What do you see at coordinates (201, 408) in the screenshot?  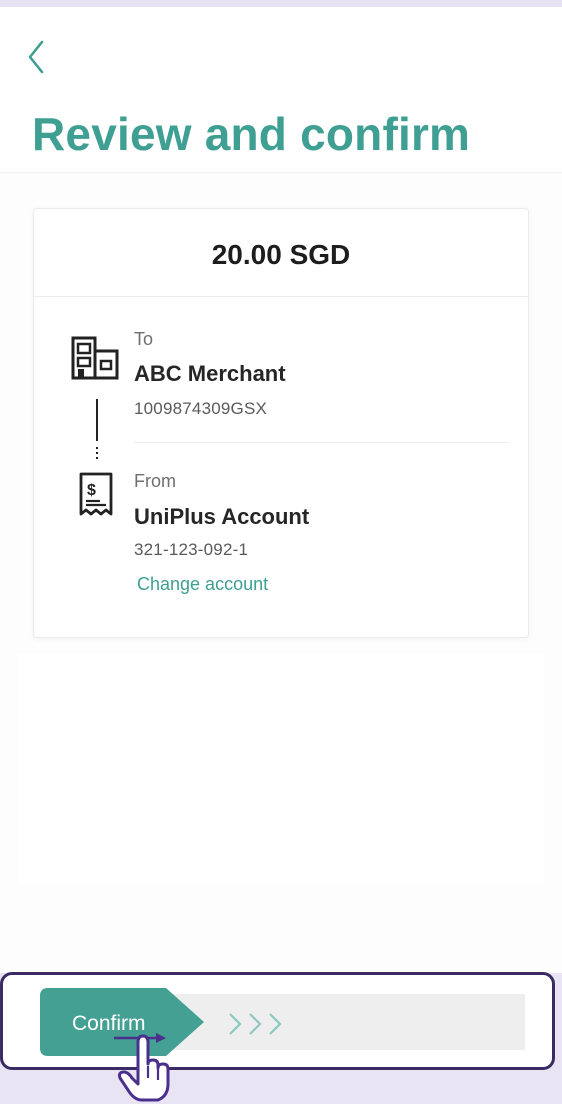 I see `to-account-number: 1009874309GSX` at bounding box center [201, 408].